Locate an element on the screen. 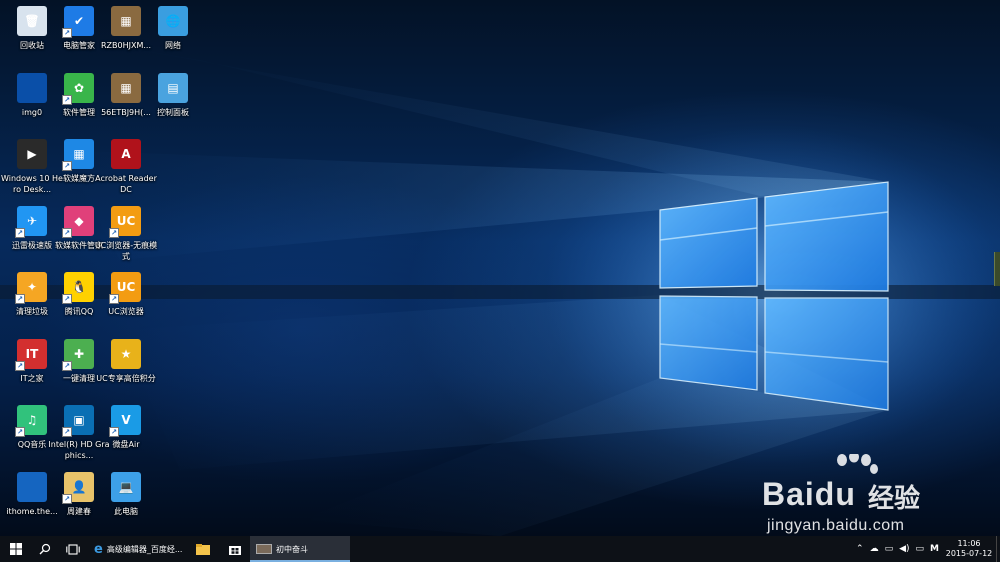 This screenshot has width=1000, height=562. store-icon is located at coordinates (235, 550).